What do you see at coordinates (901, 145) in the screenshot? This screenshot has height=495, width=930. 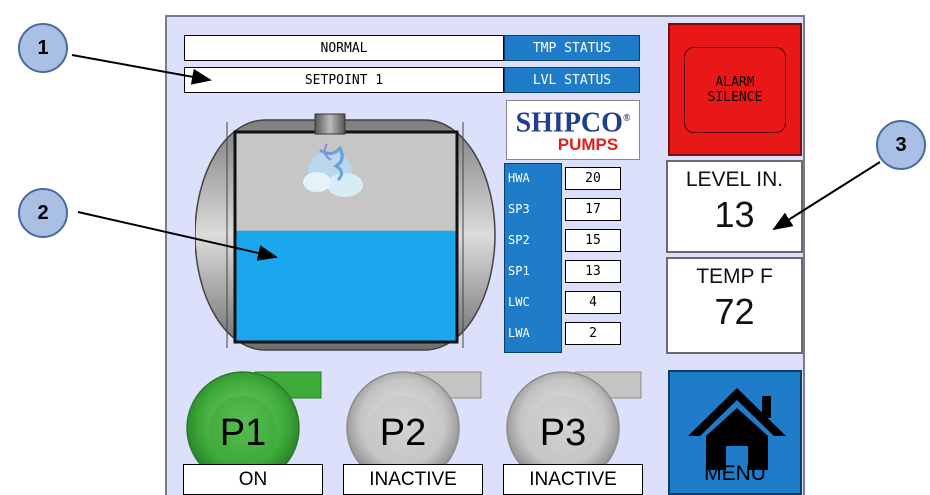 I see `callout-3-badge: 3` at bounding box center [901, 145].